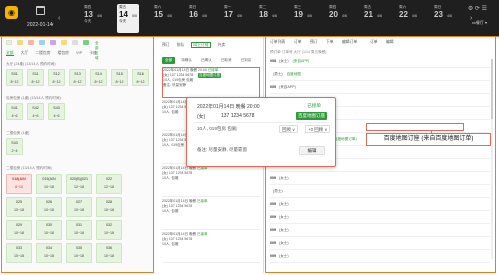 The image size is (499, 275). Describe the element at coordinates (119, 77) in the screenshot. I see `table-tile: S15 8~12` at that location.